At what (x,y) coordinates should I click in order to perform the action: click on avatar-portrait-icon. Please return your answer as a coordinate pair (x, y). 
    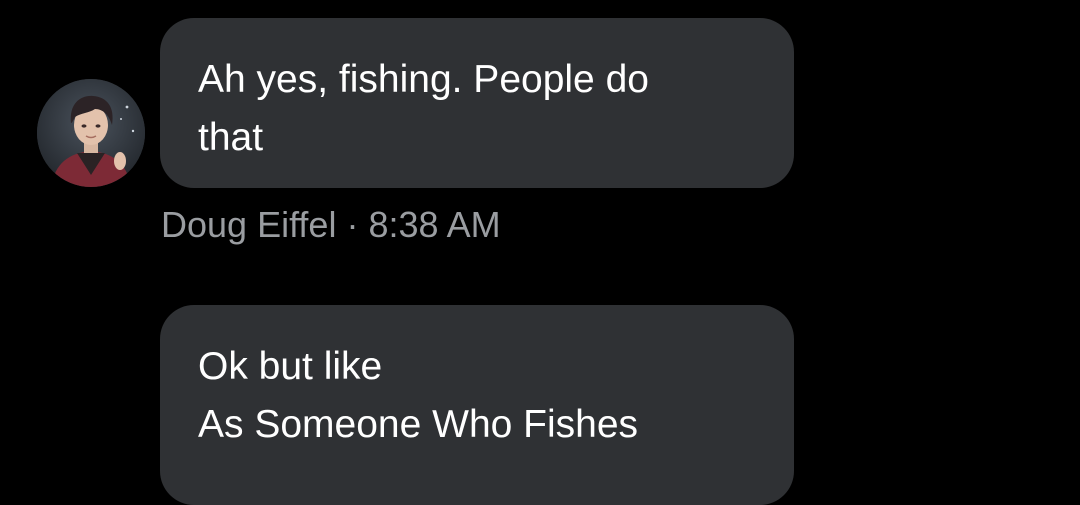
    Looking at the image, I should click on (91, 133).